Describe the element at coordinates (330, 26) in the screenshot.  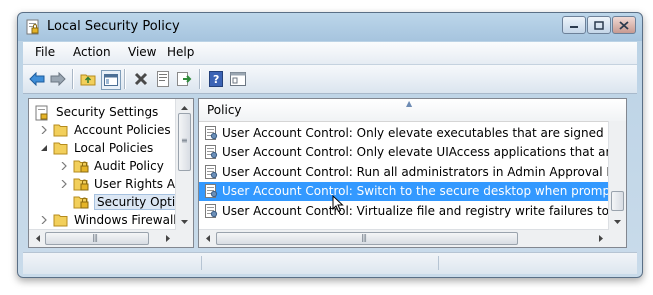
I see `title-bar: Local Security Policy` at that location.